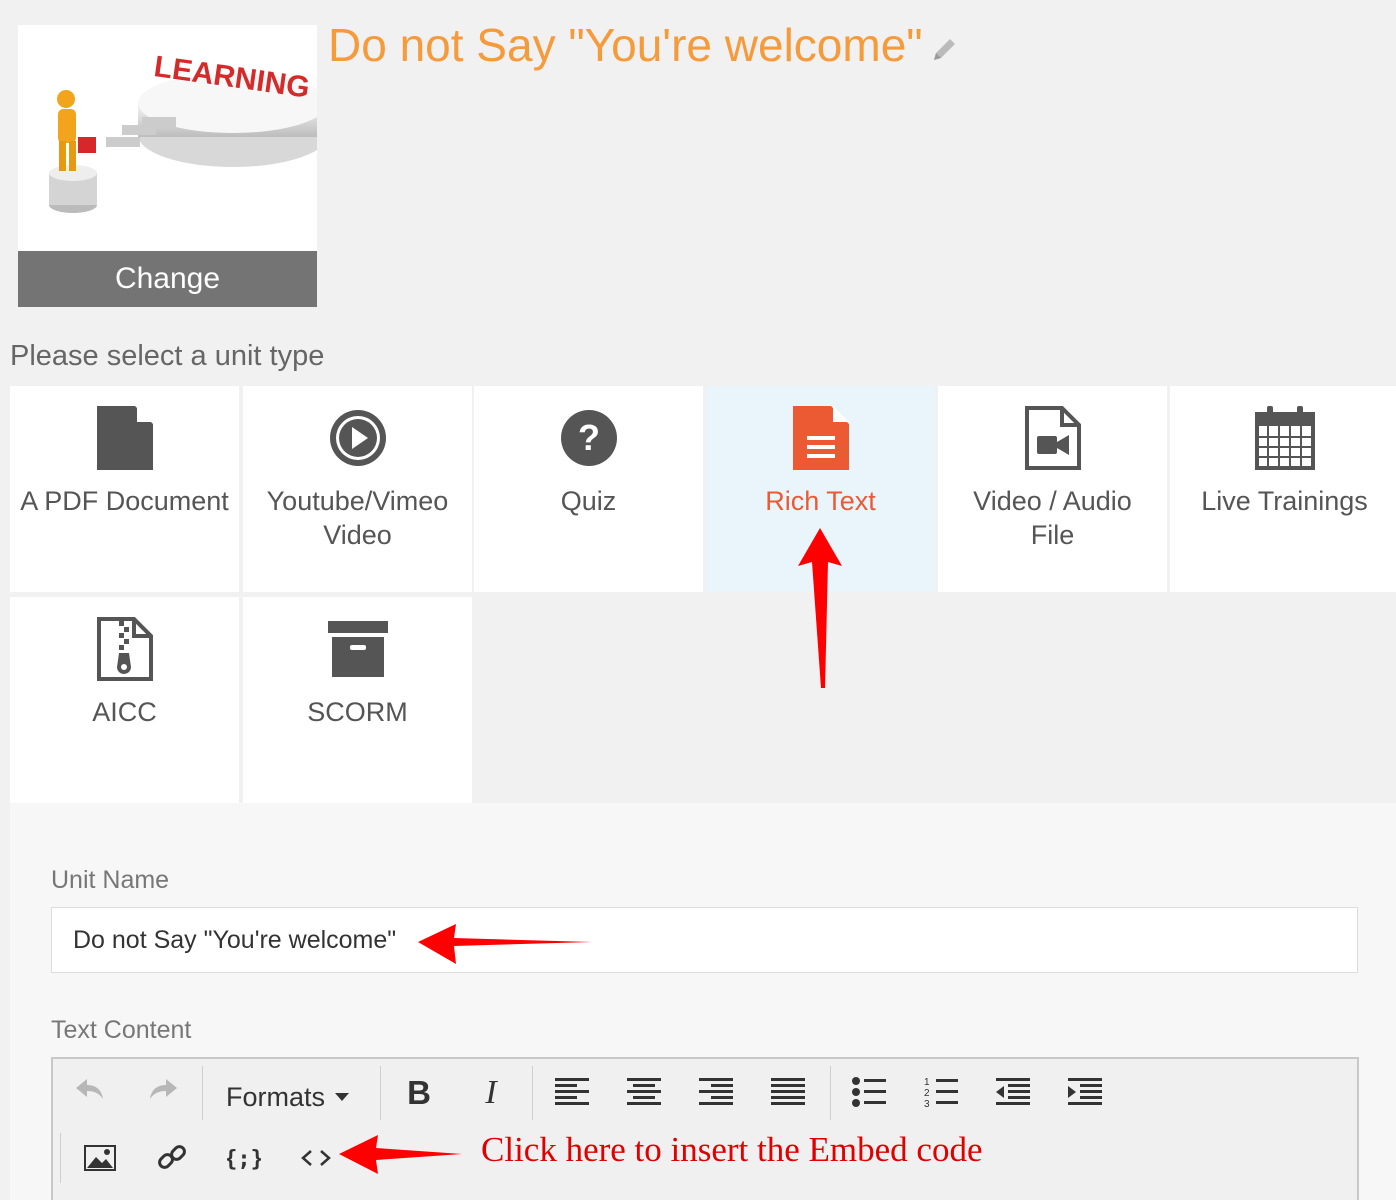 The image size is (1396, 1200). I want to click on unit-type-label: Live Trainings, so click(1284, 501).